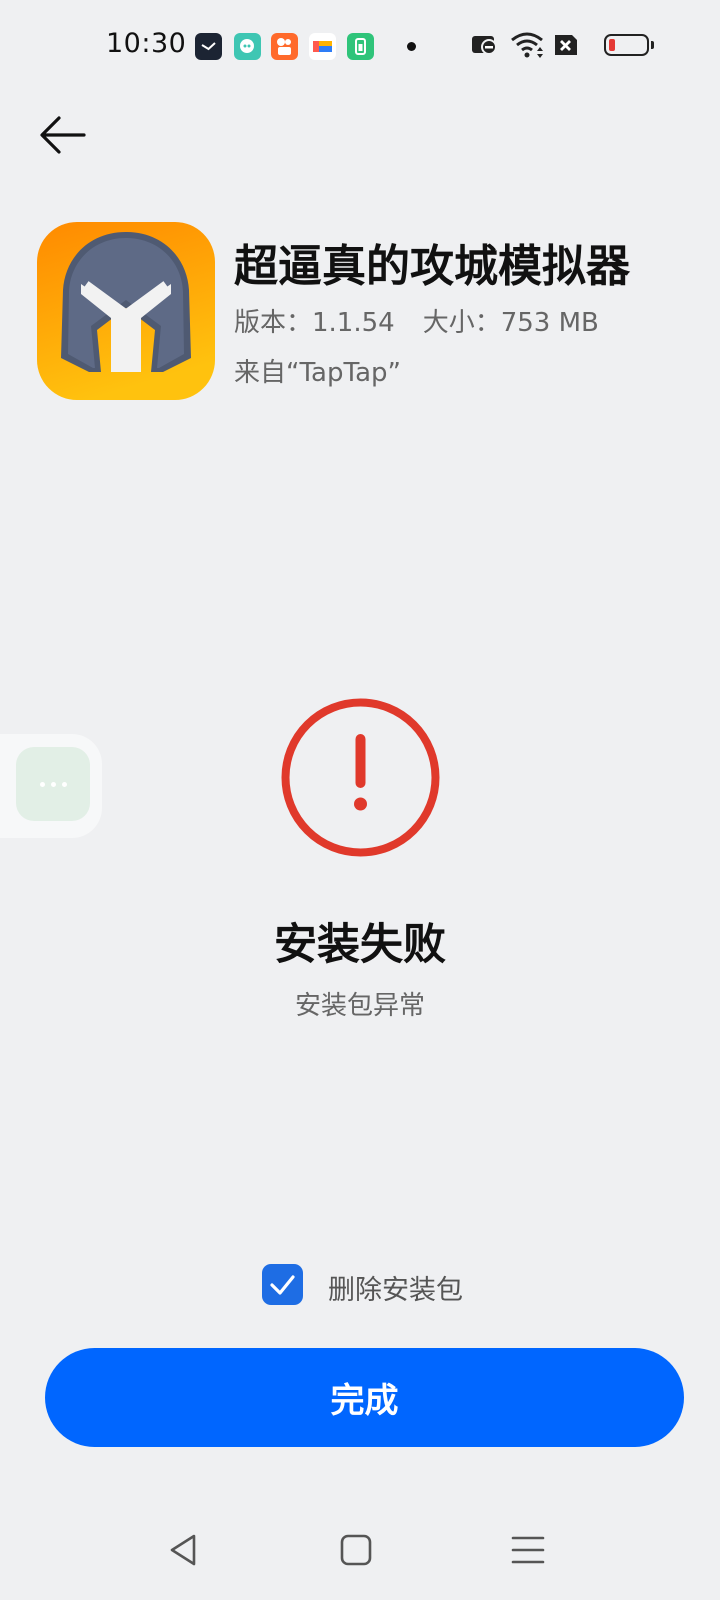 The height and width of the screenshot is (1600, 720). I want to click on back-button, so click(64, 135).